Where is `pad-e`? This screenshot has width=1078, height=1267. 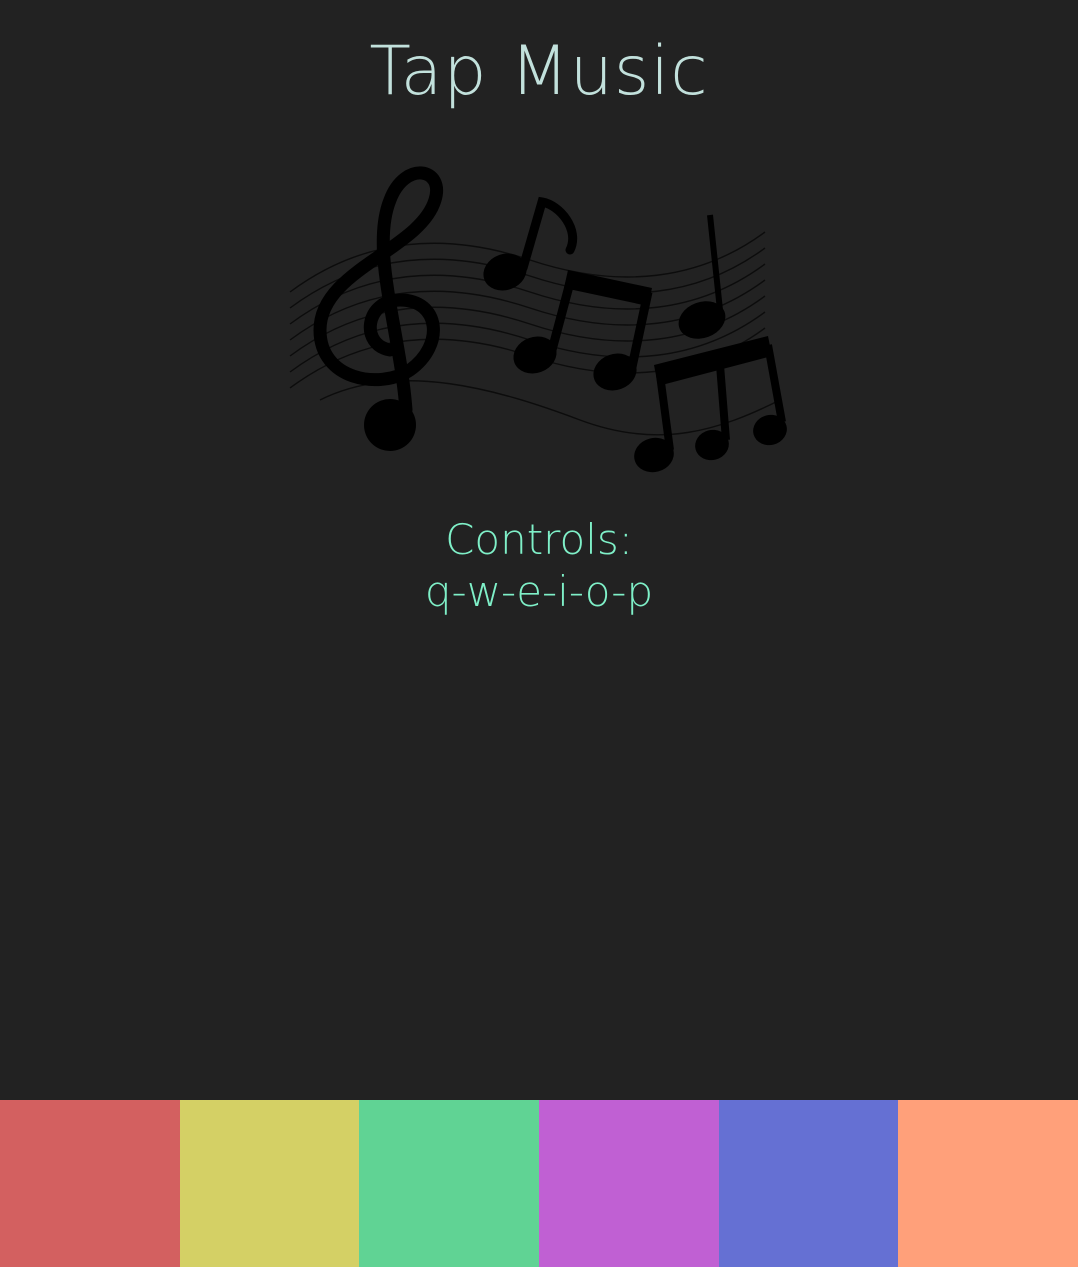
pad-e is located at coordinates (449, 1183).